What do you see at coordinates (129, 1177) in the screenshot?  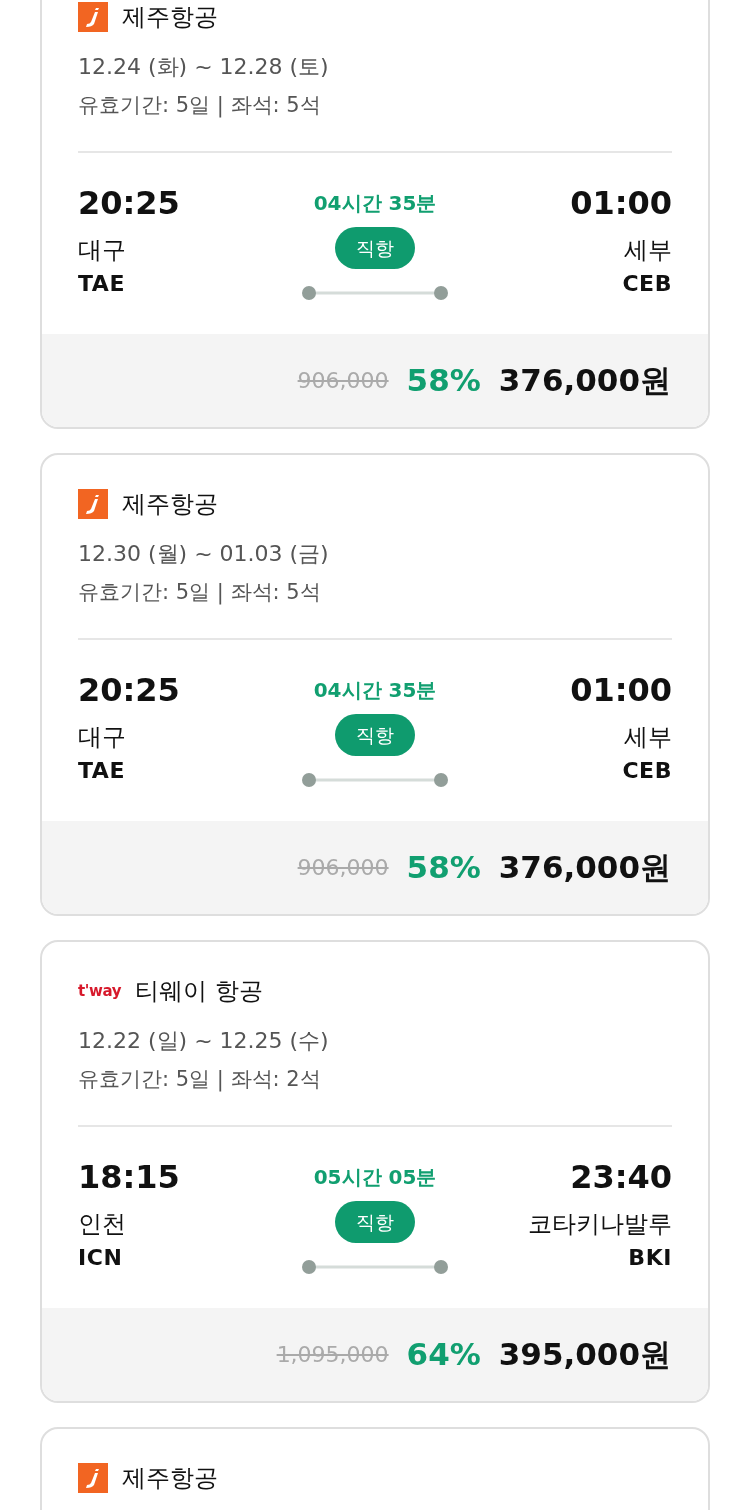 I see `flight-time: 18:15` at bounding box center [129, 1177].